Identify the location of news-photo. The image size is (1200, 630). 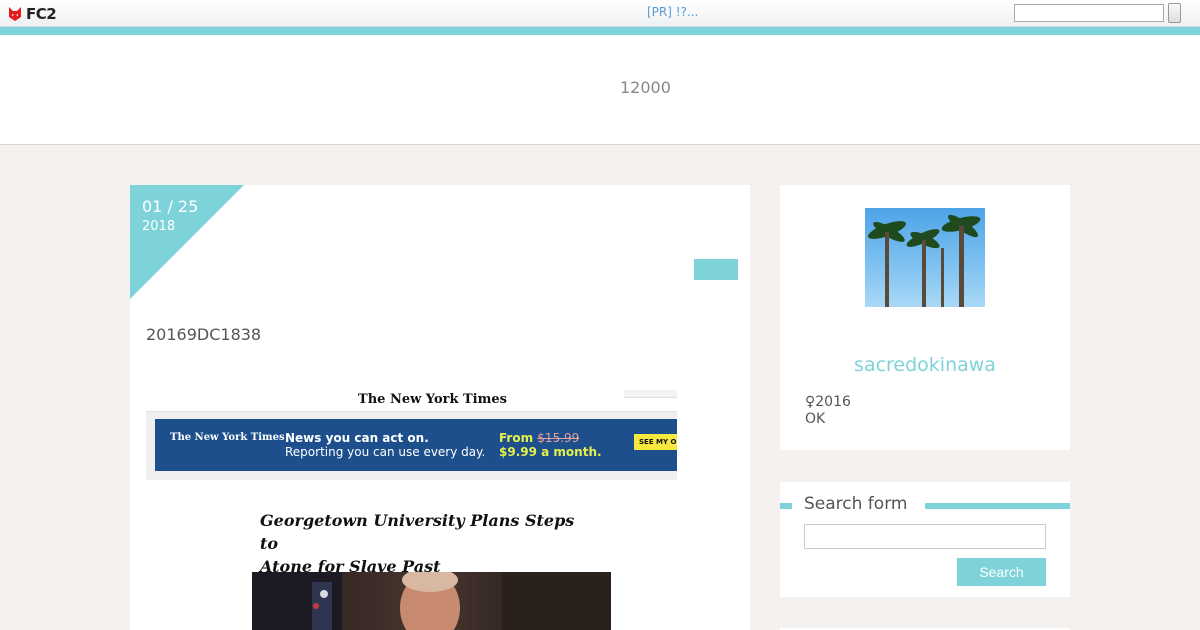
(431, 601).